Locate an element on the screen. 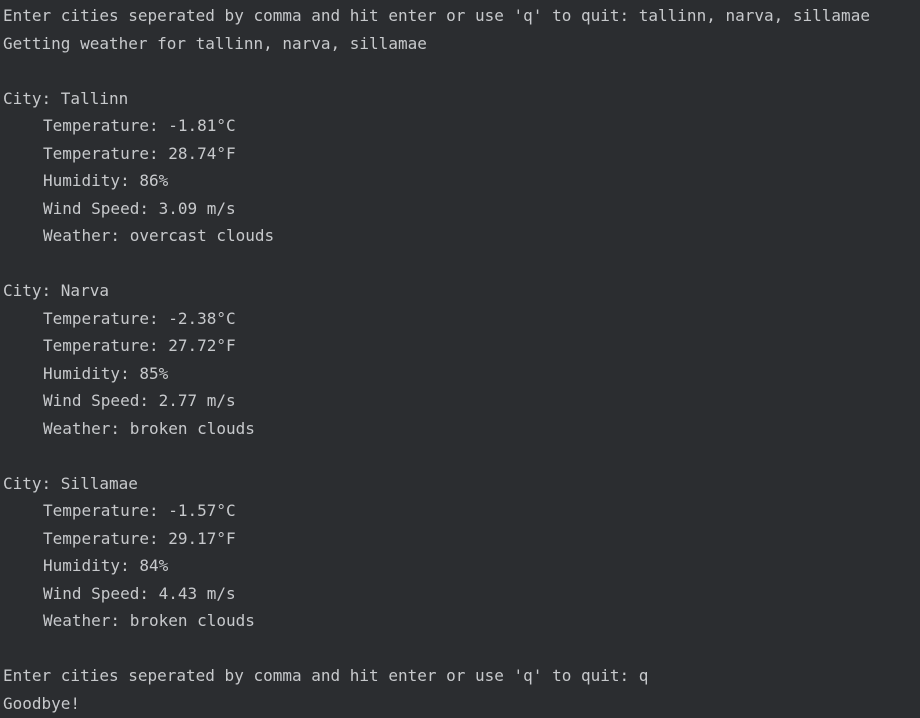  temperature-fahrenheit: Temperature: 28.74°F is located at coordinates (139, 153).